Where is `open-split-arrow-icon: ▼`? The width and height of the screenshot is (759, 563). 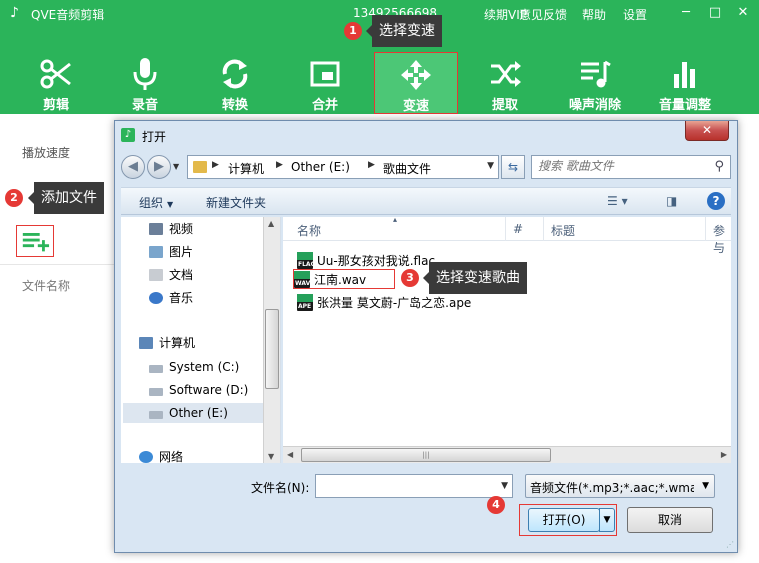
open-split-arrow-icon: ▼ is located at coordinates (607, 520).